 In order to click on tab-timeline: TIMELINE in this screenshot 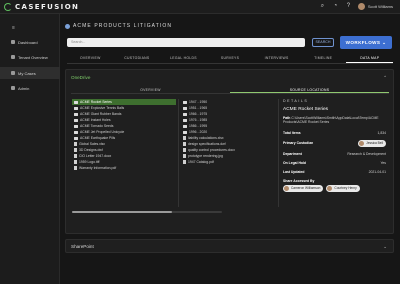, I will do `click(323, 58)`.